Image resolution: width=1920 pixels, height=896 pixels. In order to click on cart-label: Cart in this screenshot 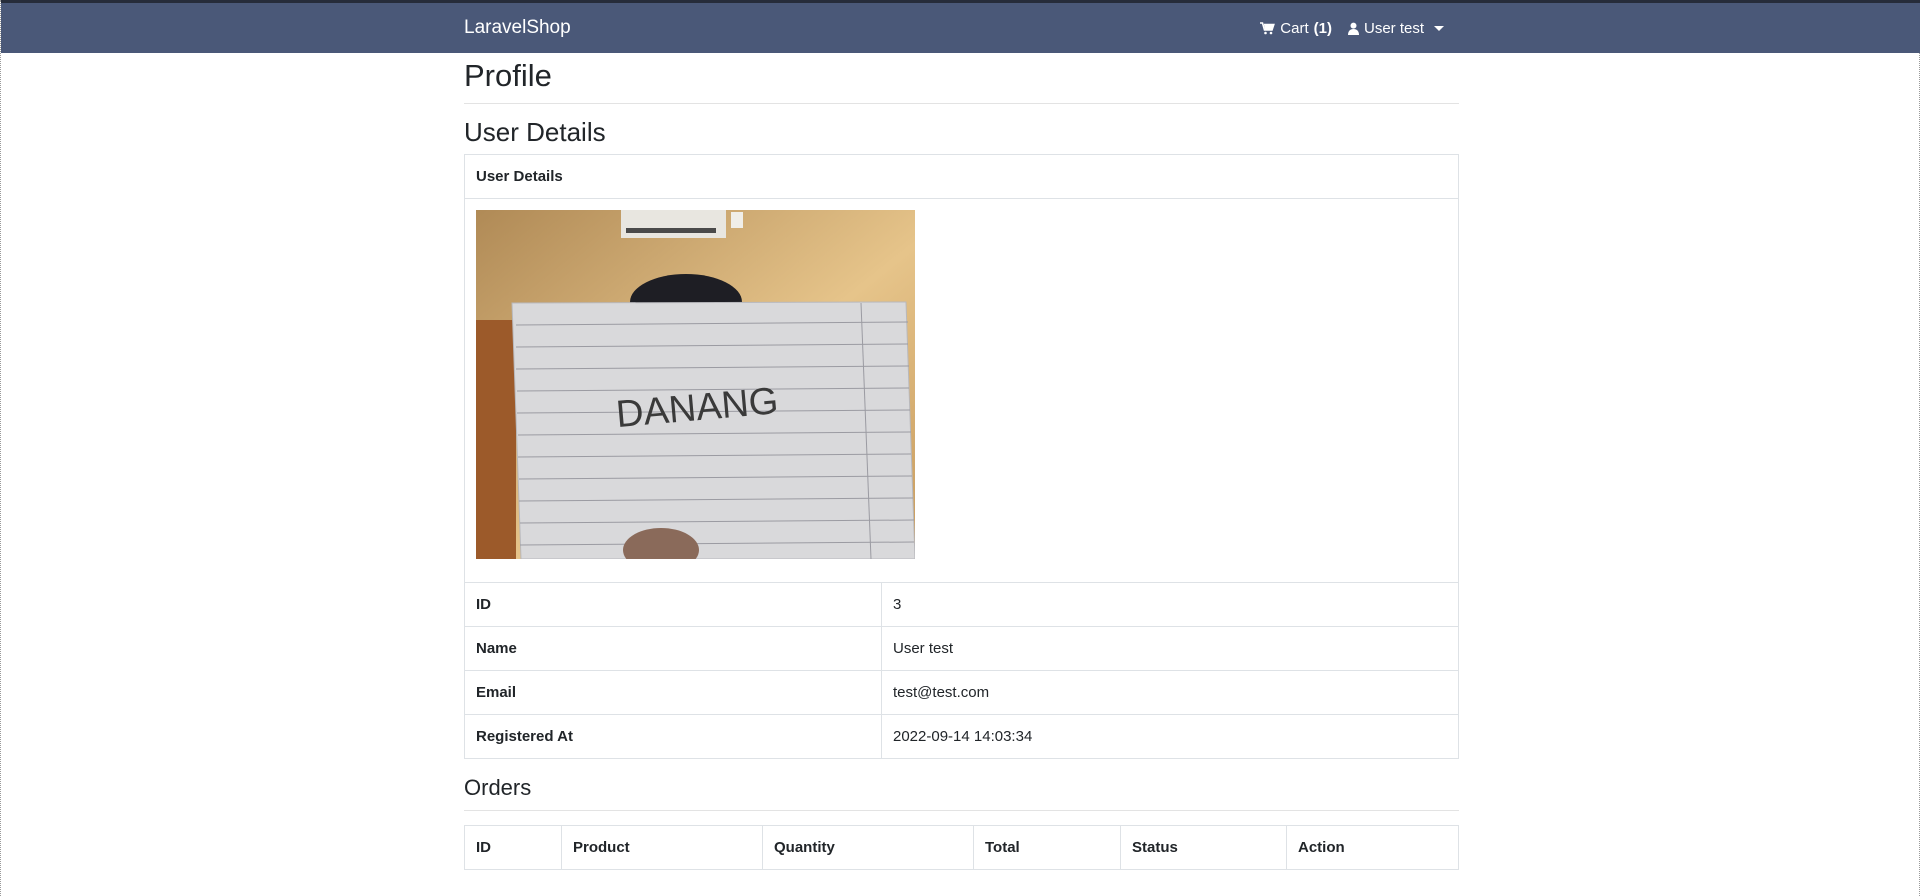, I will do `click(1294, 28)`.